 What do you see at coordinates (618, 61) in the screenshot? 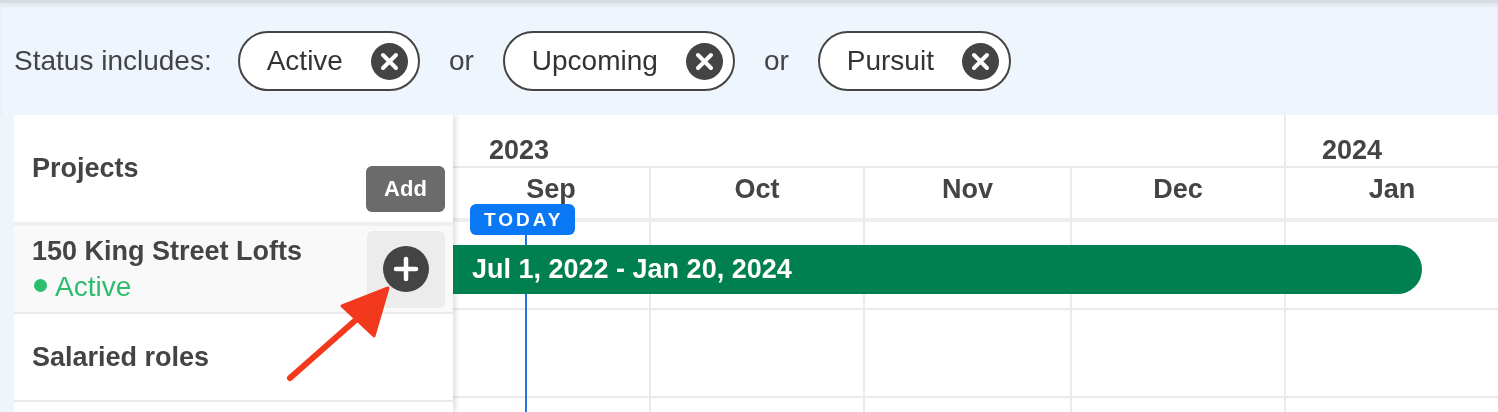
I see `status-chip: Upcoming` at bounding box center [618, 61].